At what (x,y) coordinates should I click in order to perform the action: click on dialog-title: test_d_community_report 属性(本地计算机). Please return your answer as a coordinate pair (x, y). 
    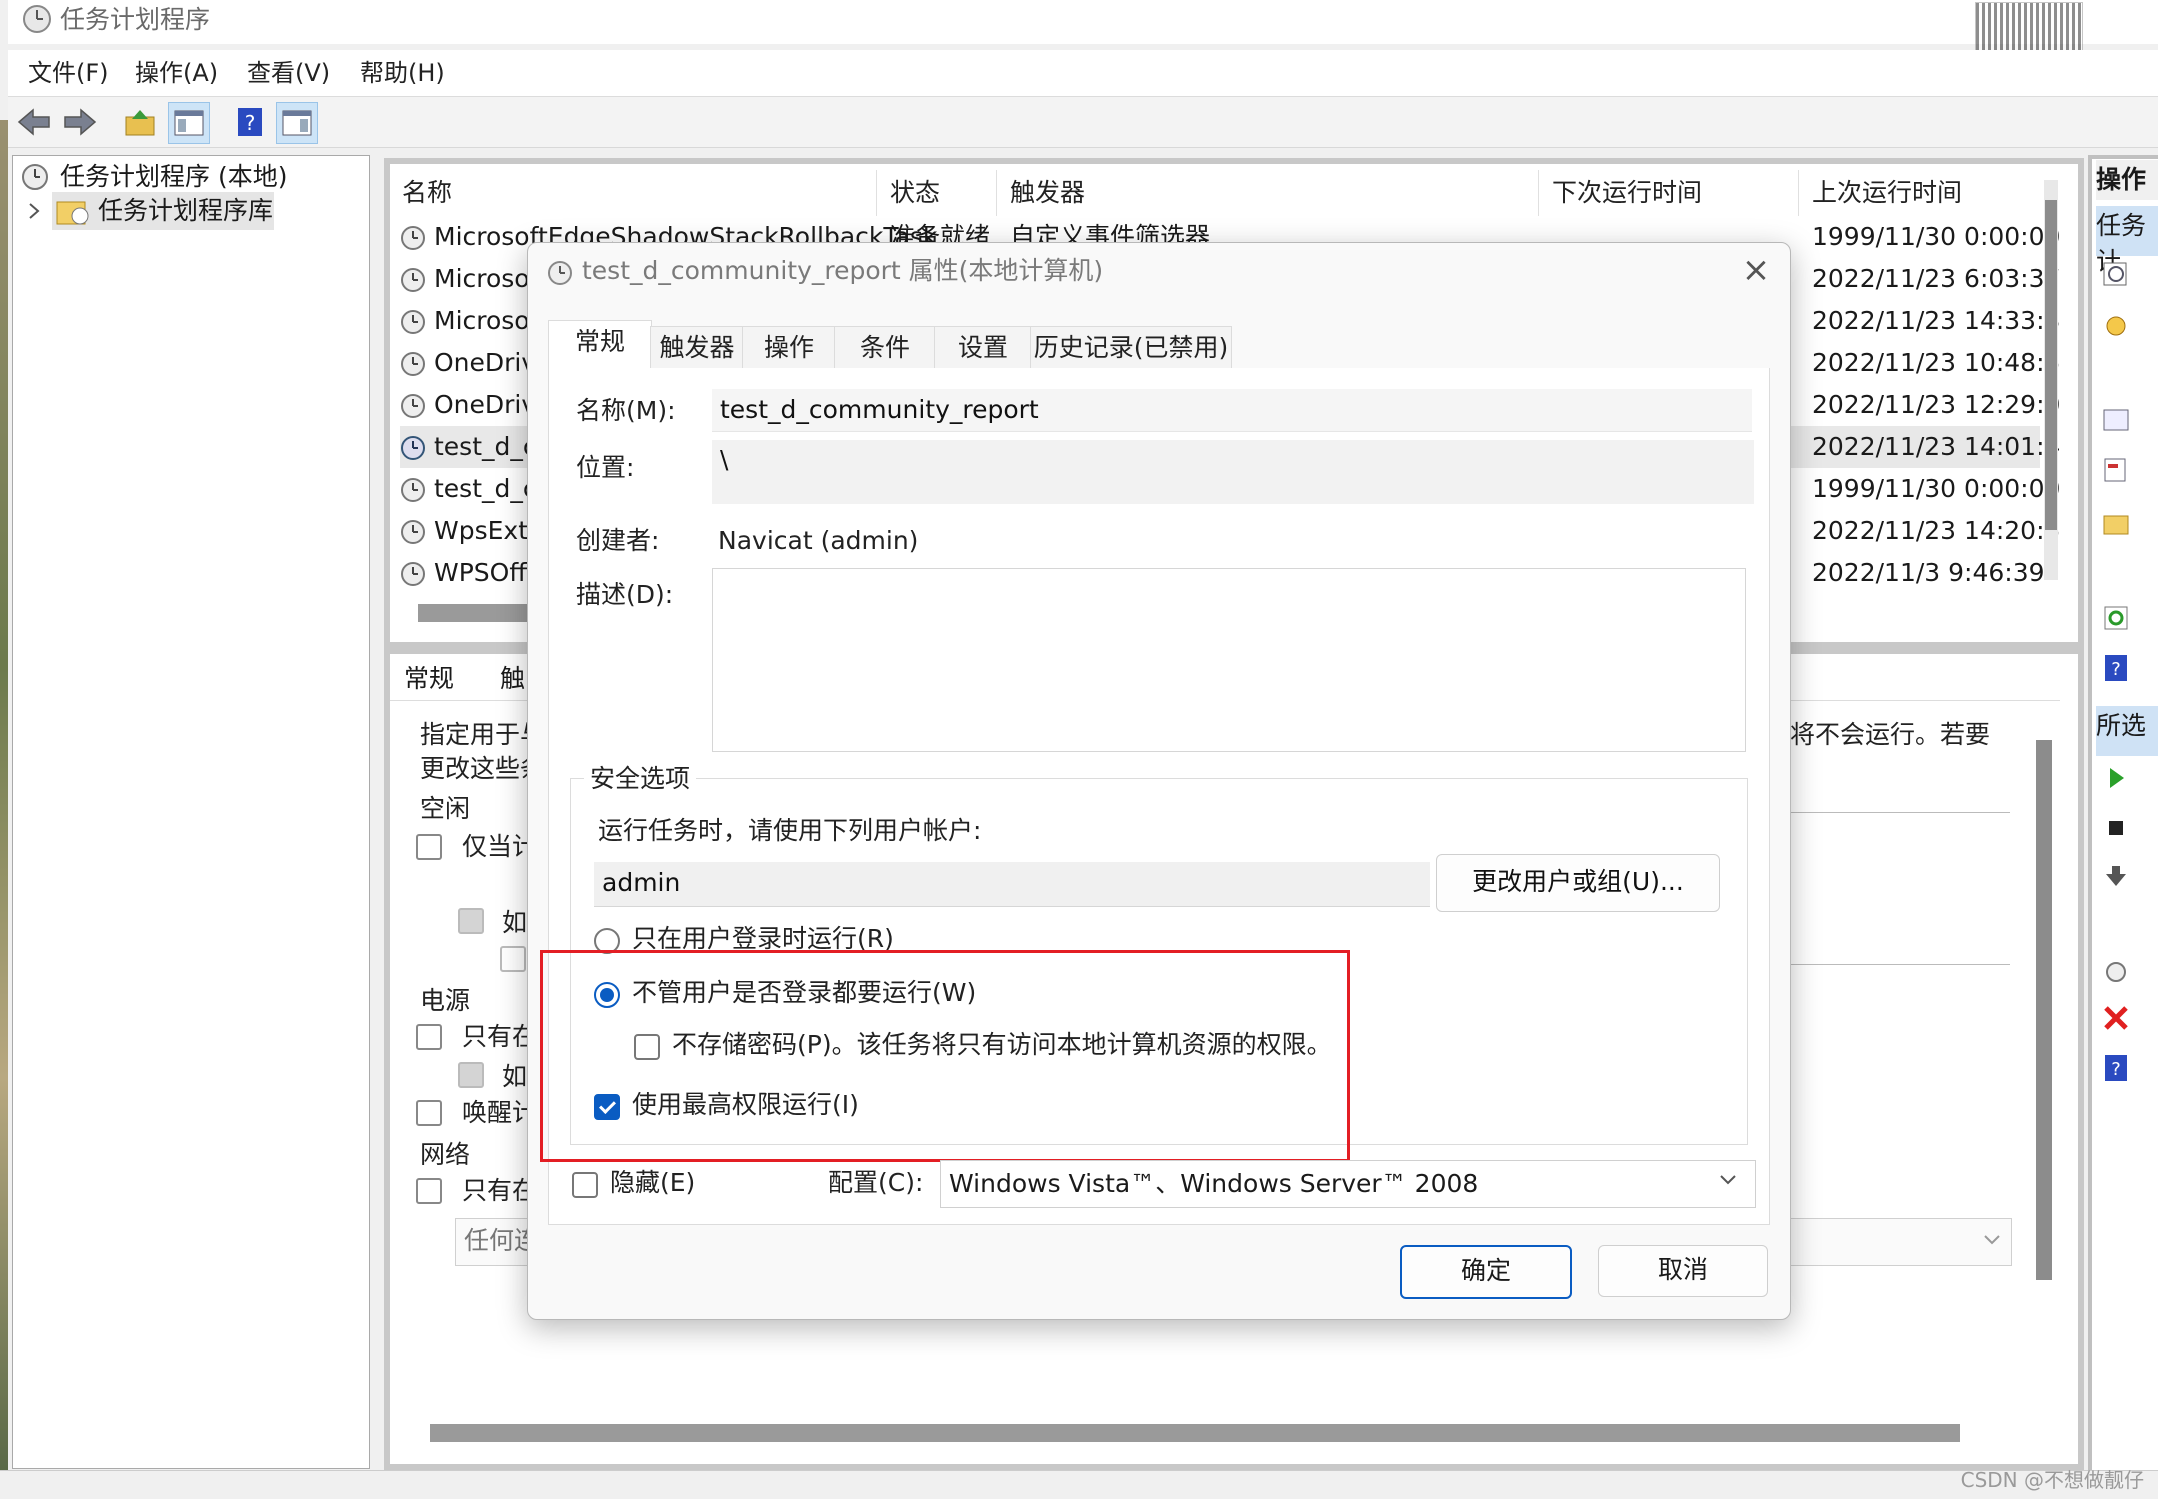
    Looking at the image, I should click on (843, 270).